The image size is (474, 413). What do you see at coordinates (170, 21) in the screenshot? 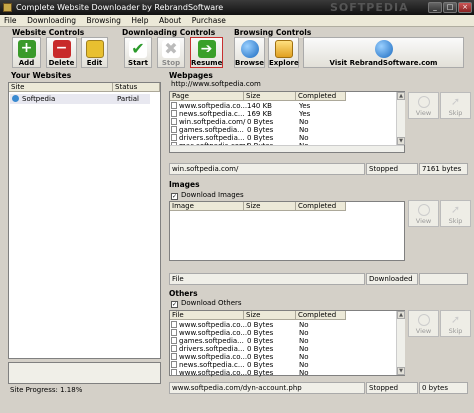
I see `menu-about: About` at bounding box center [170, 21].